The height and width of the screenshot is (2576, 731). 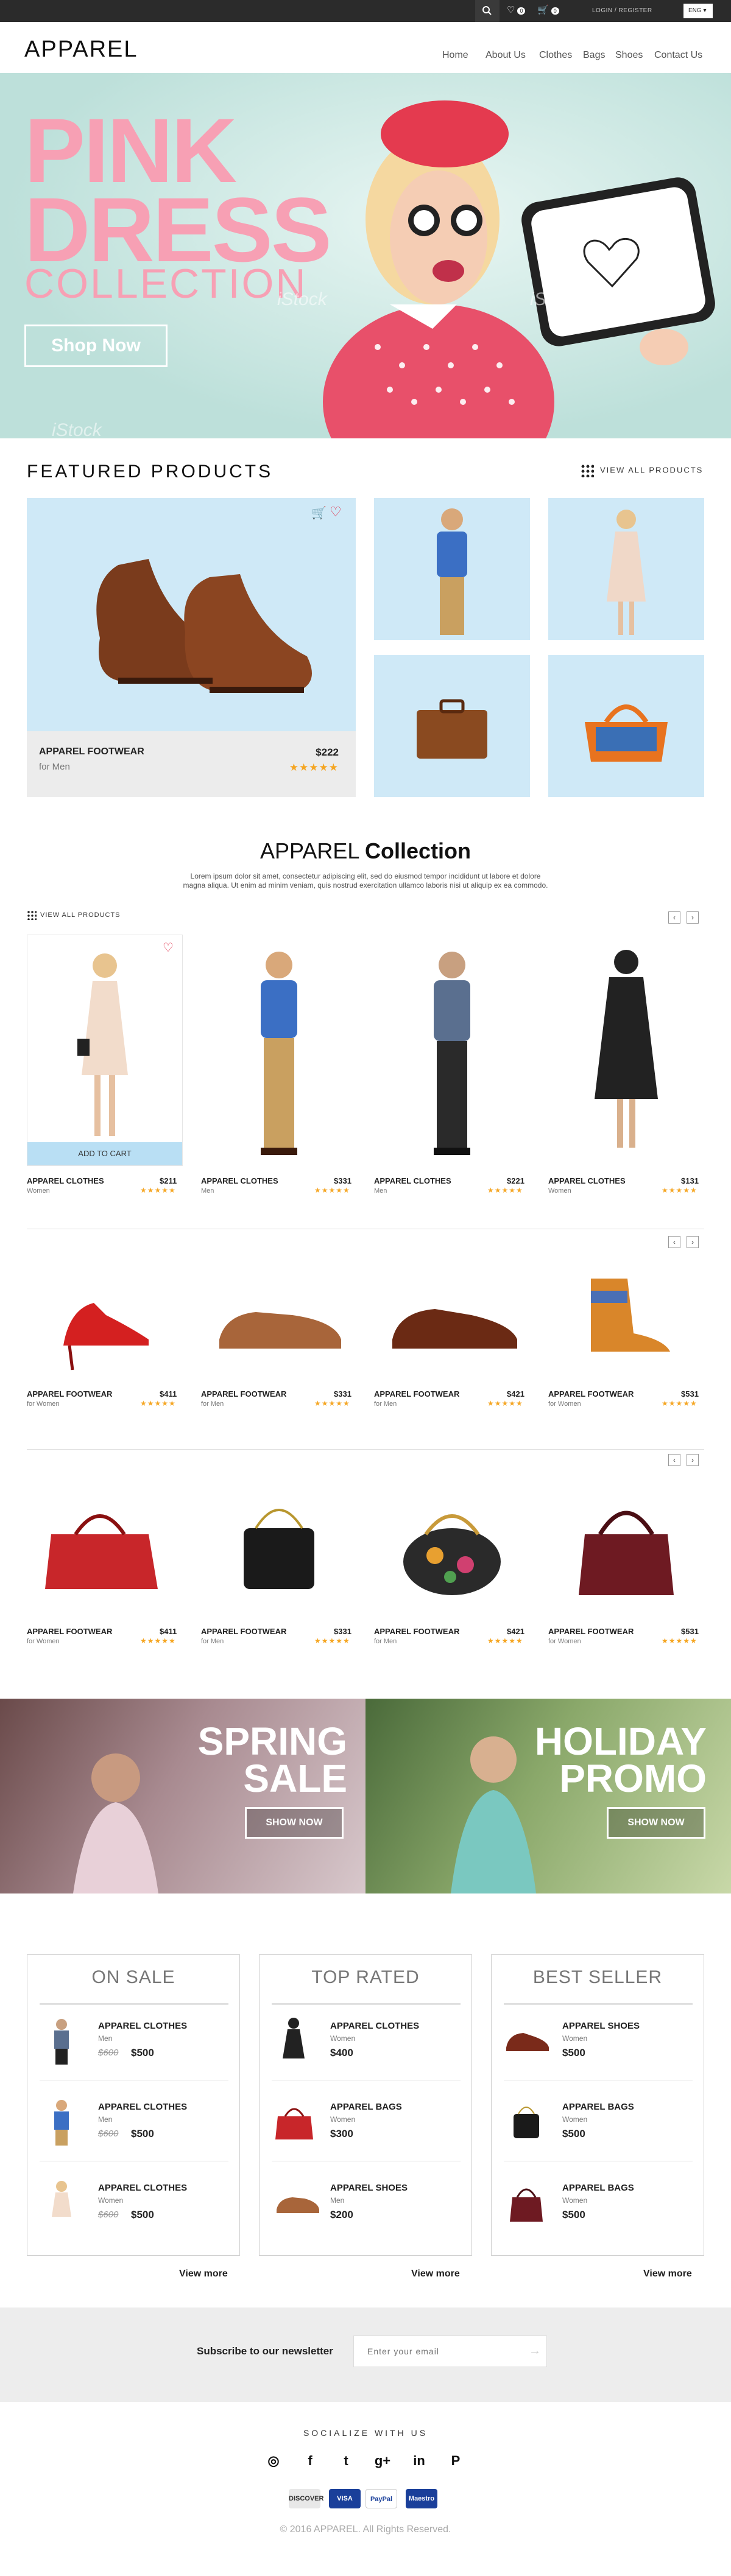 What do you see at coordinates (319, 513) in the screenshot?
I see `cart-icon: 🛒` at bounding box center [319, 513].